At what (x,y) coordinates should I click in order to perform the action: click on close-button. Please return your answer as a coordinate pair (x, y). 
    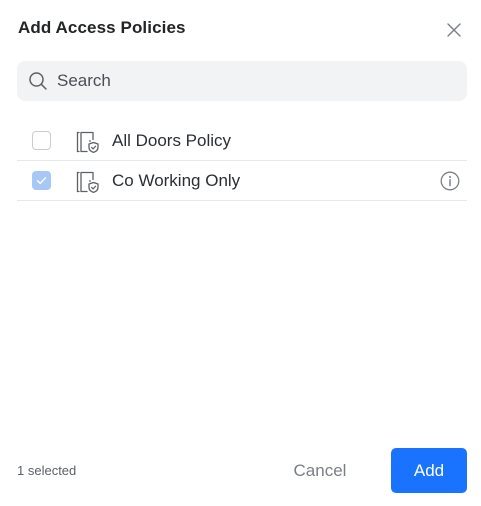
    Looking at the image, I should click on (454, 30).